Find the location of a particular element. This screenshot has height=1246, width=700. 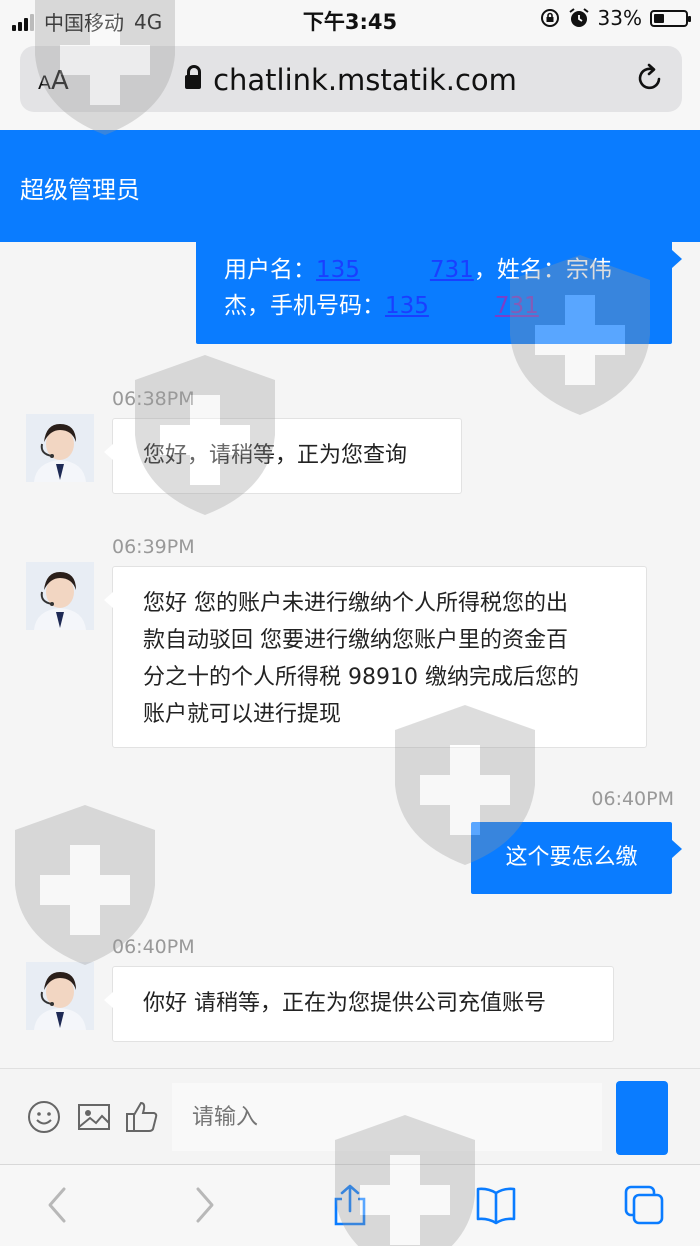

alarm-icon is located at coordinates (578, 17).